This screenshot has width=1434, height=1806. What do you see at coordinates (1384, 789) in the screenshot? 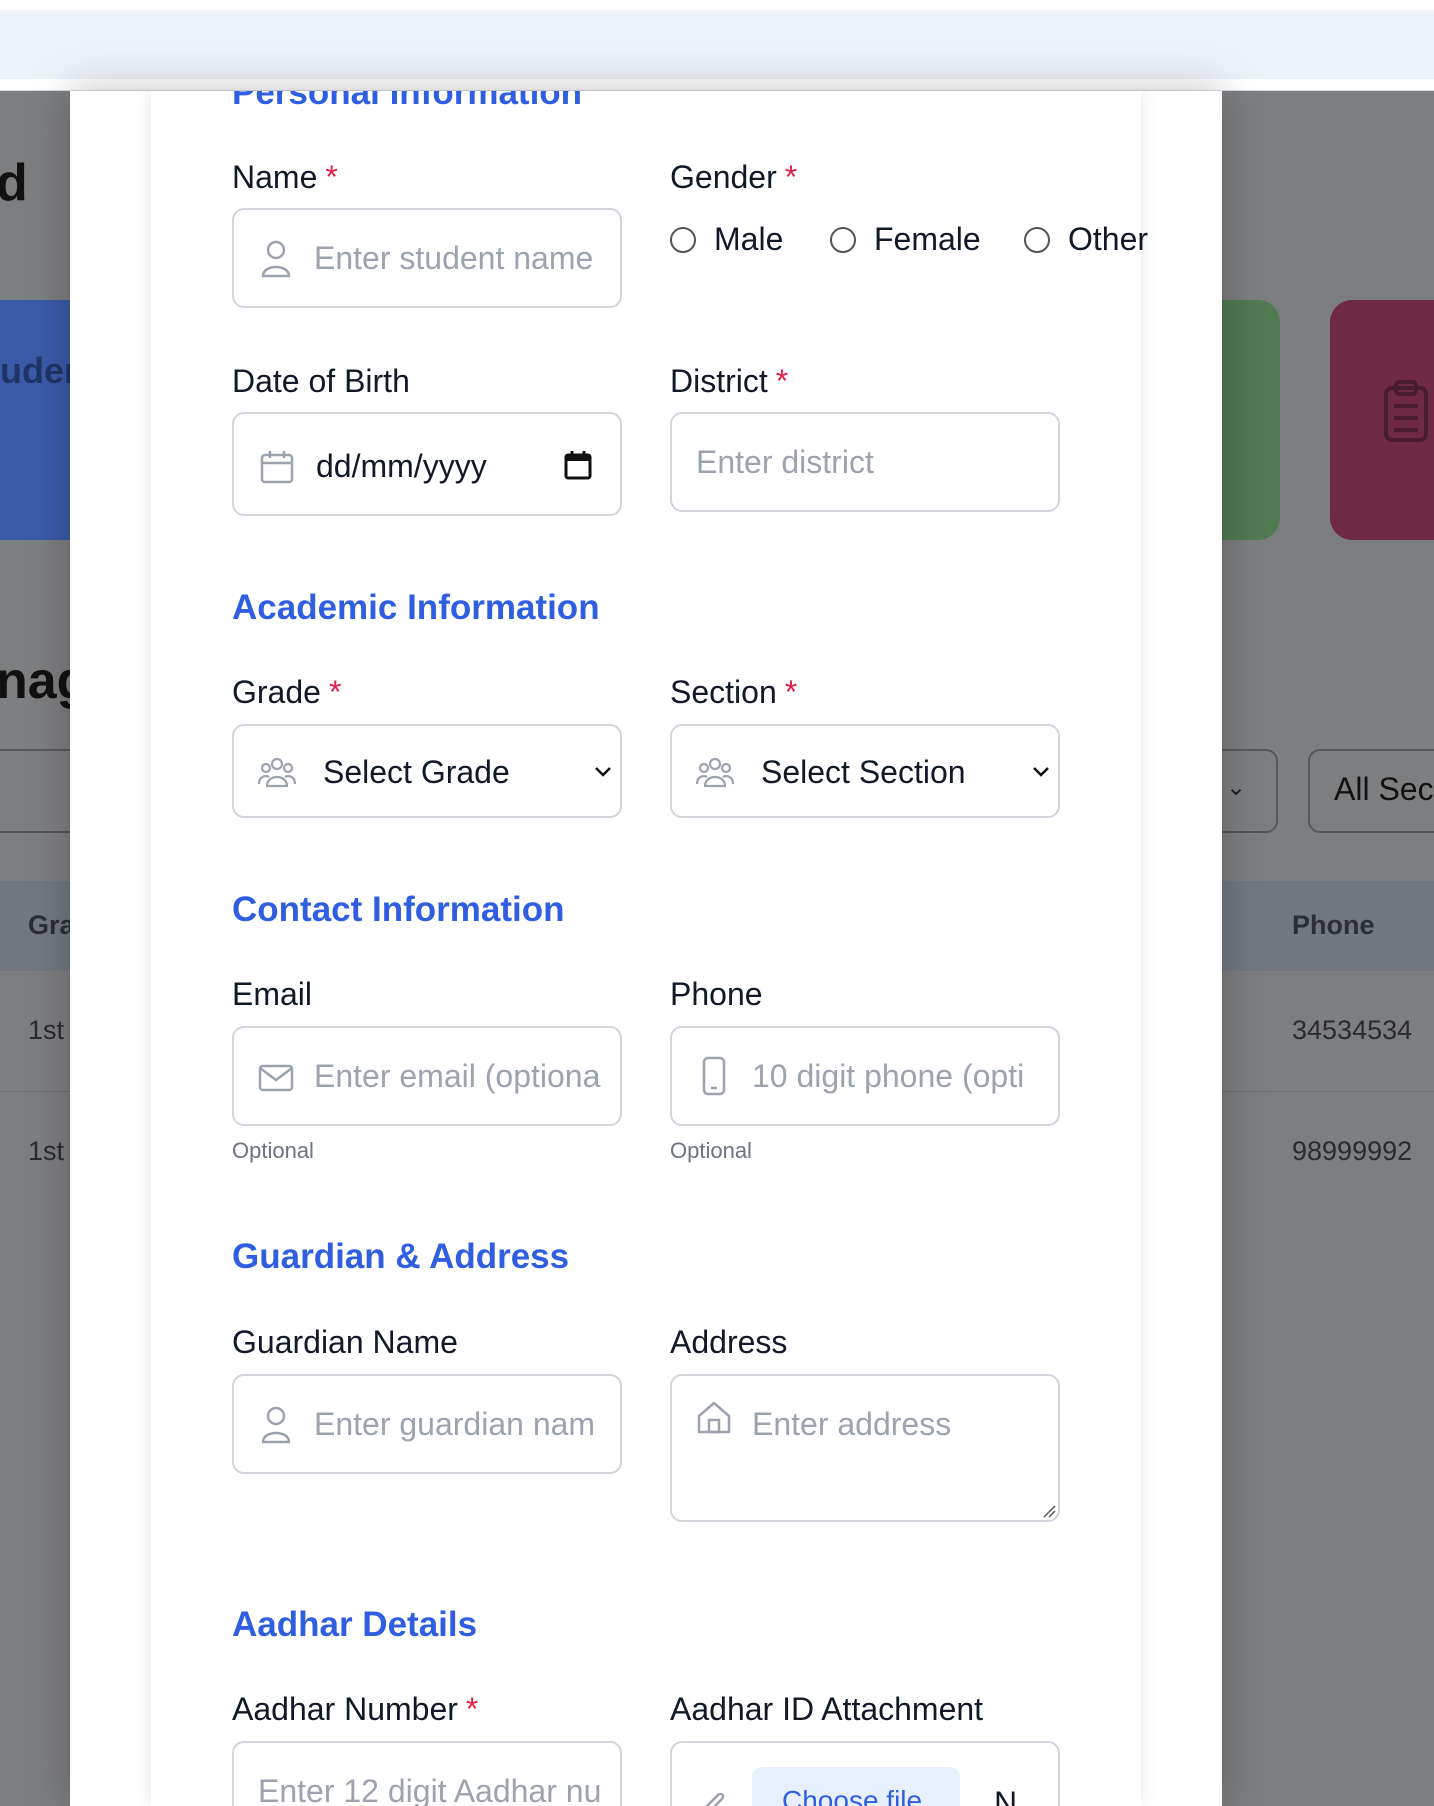
I see `bg-section-filter-label: All Sec` at bounding box center [1384, 789].